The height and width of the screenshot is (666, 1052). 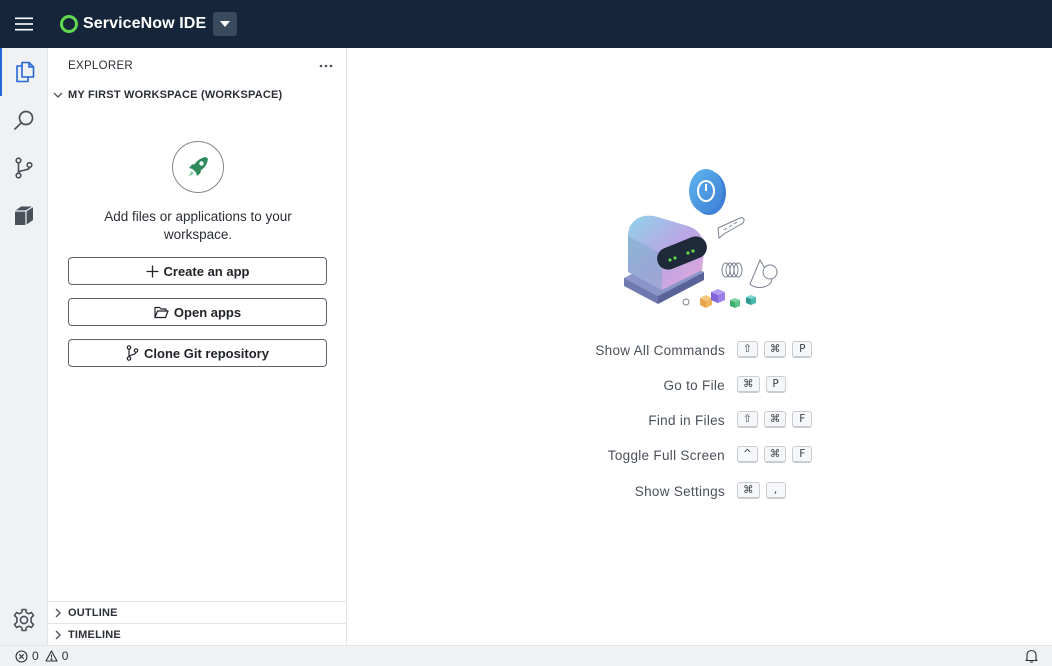 What do you see at coordinates (526, 655) in the screenshot?
I see `status-bar: 0 0` at bounding box center [526, 655].